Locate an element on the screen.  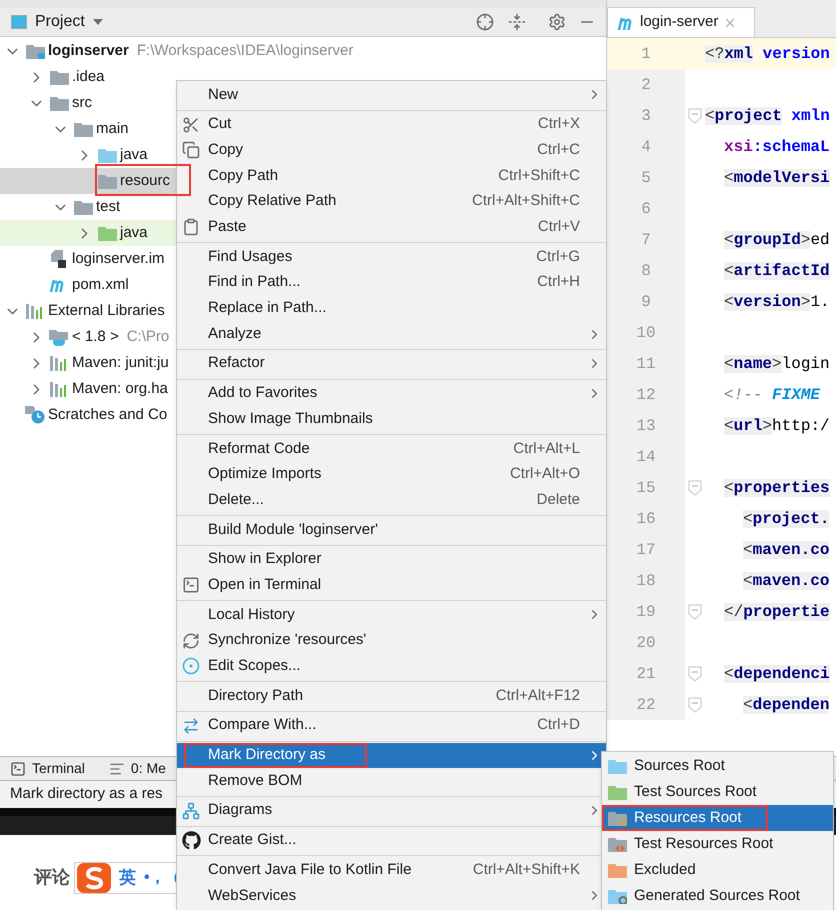
menu-label: Sources Root is located at coordinates (679, 766).